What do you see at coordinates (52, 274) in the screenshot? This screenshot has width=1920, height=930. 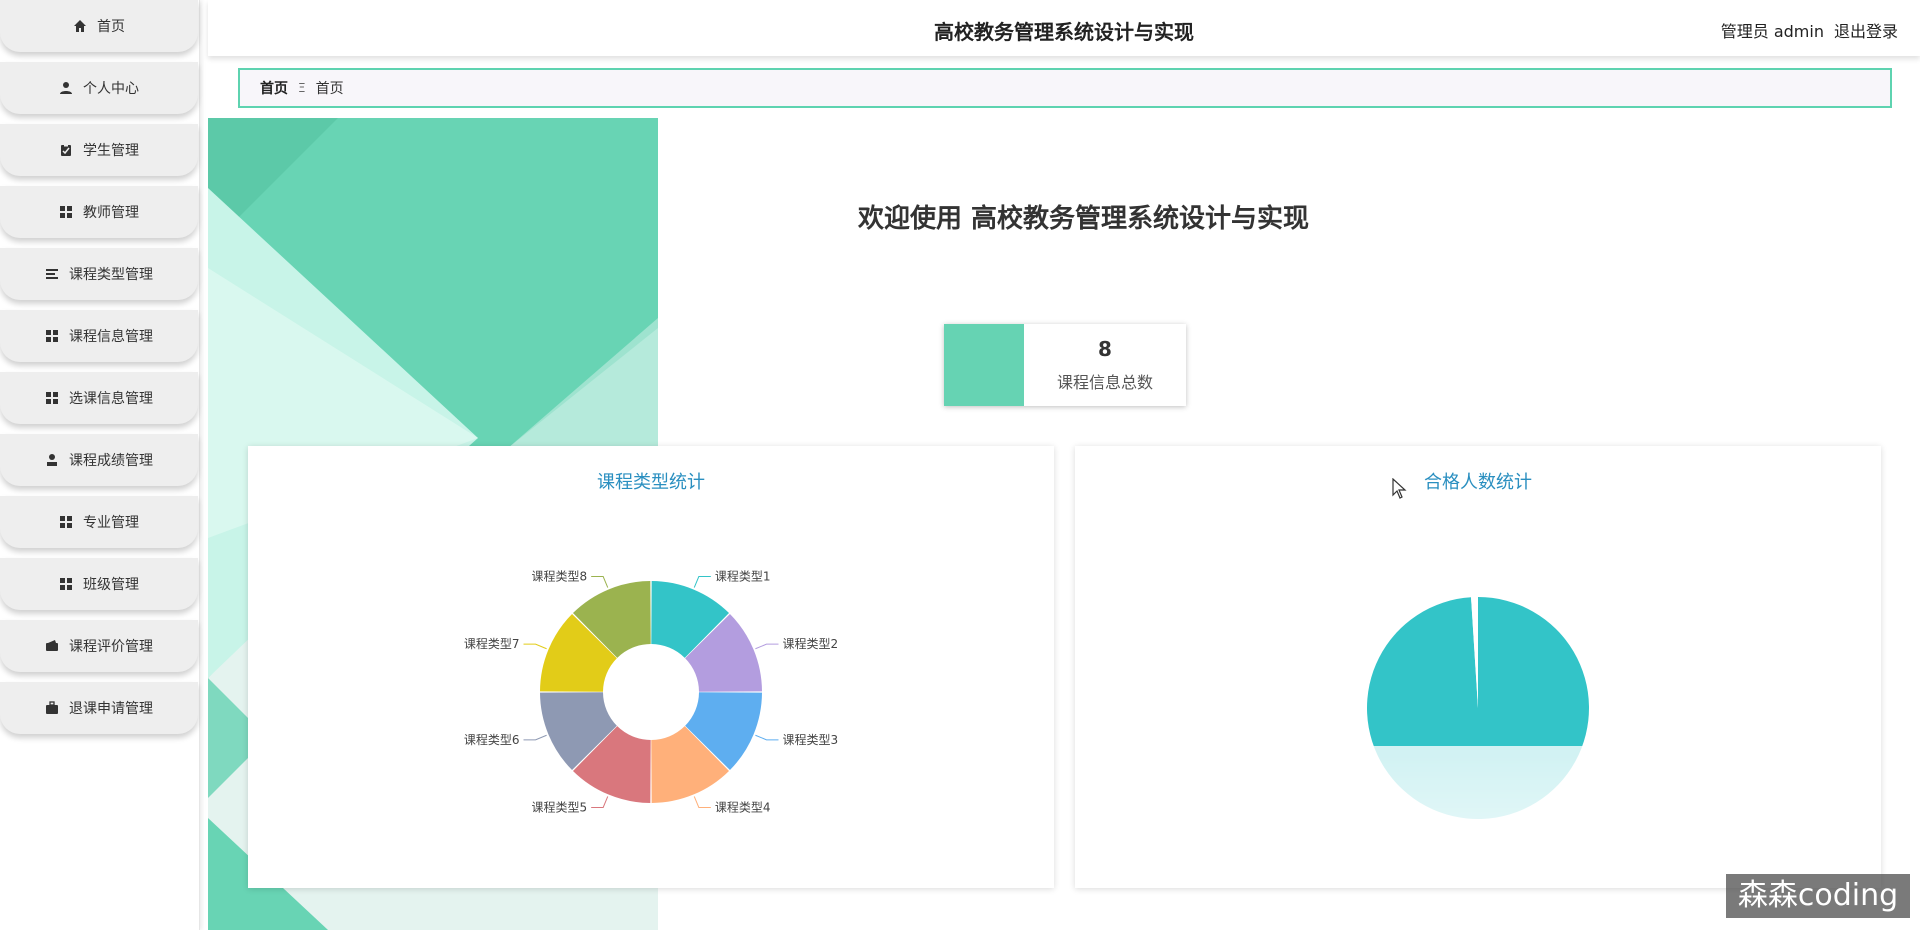 I see `list-icon` at bounding box center [52, 274].